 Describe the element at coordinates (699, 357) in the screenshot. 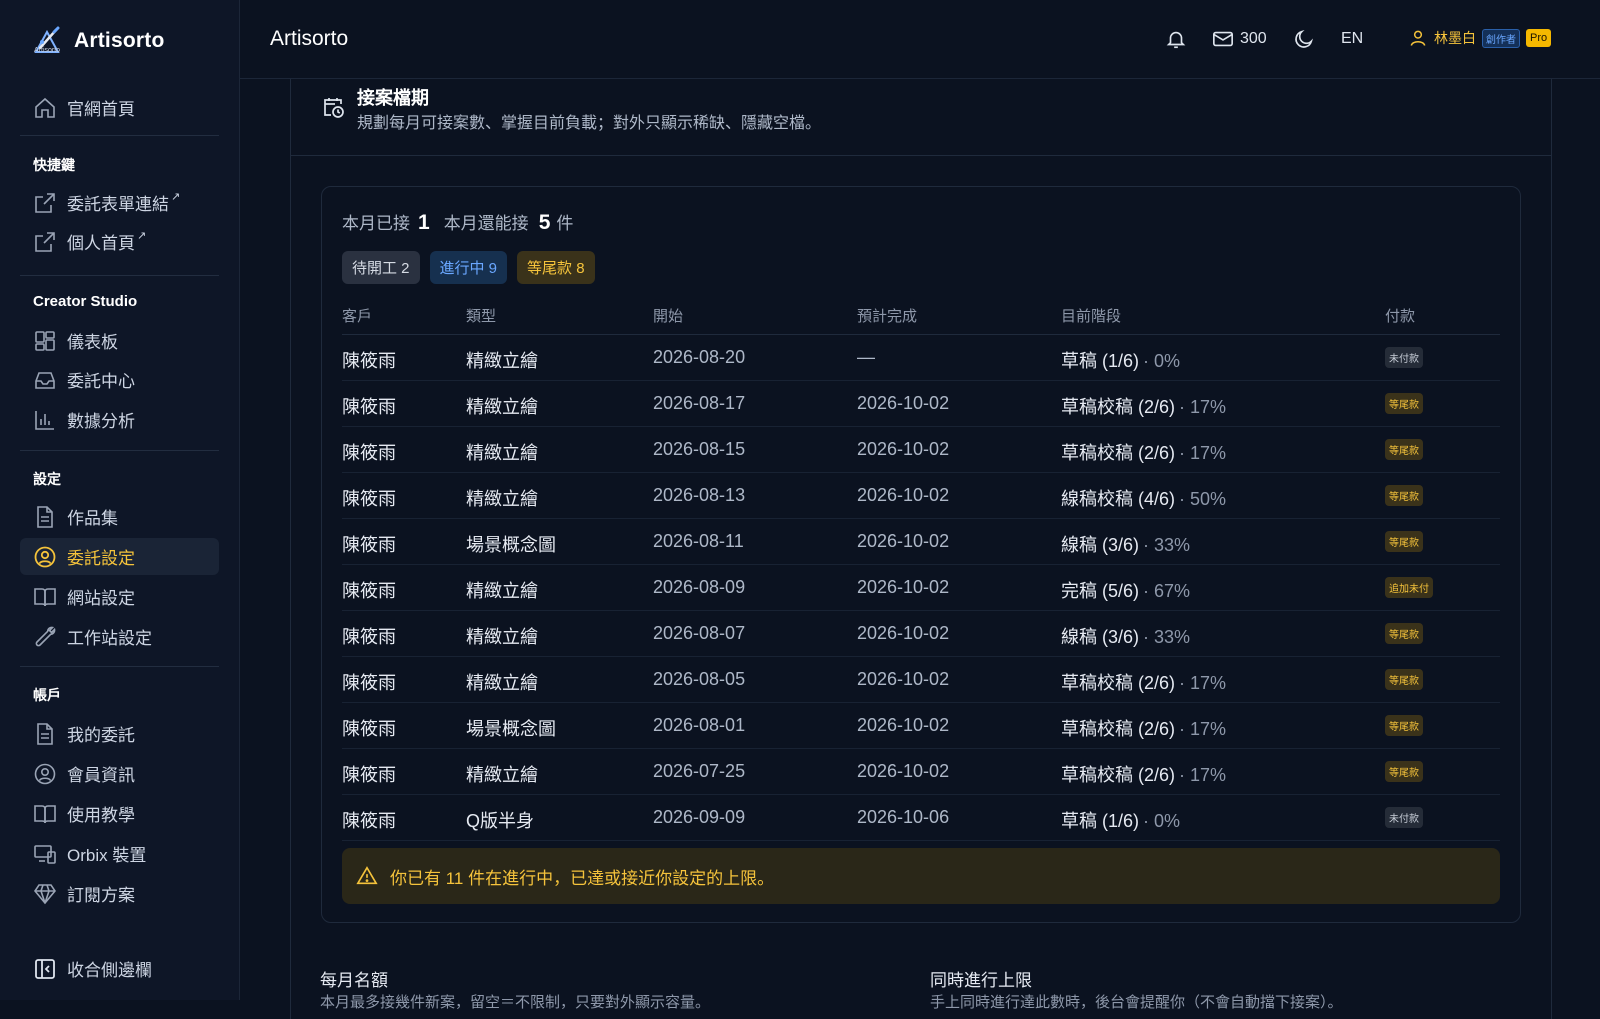

I see `cell-start: 2026-08-20` at that location.